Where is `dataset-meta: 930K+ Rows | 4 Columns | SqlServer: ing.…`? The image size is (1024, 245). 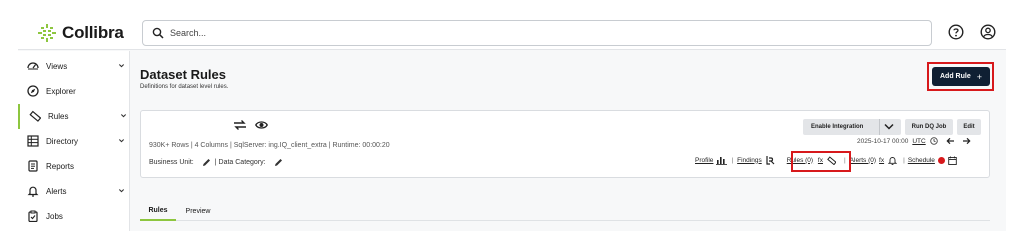
dataset-meta: 930K+ Rows | 4 Columns | SqlServer: ing.… is located at coordinates (269, 145).